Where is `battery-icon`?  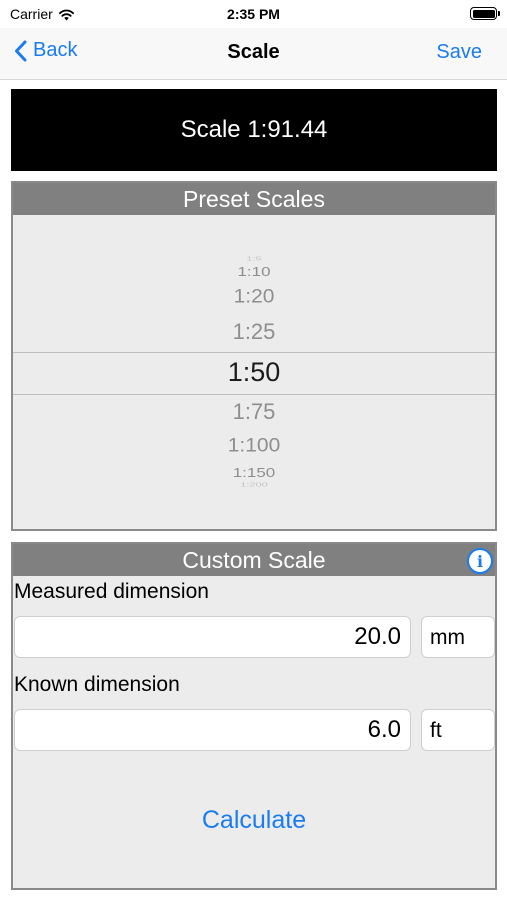
battery-icon is located at coordinates (485, 13).